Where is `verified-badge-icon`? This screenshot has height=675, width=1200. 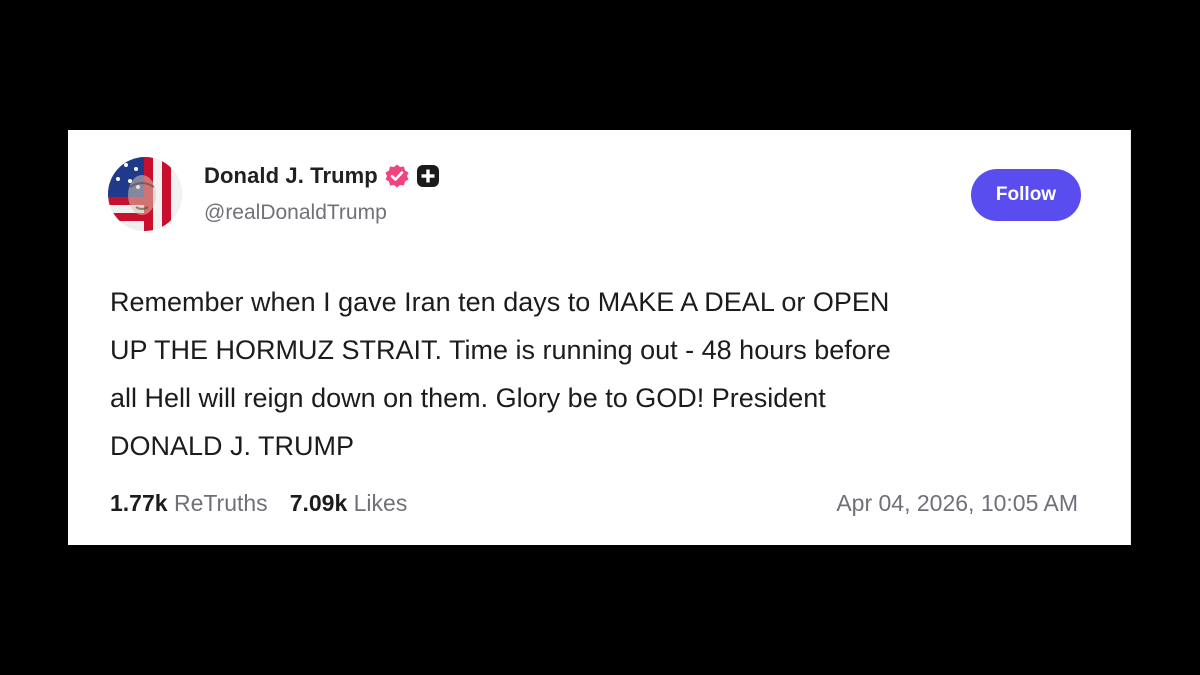
verified-badge-icon is located at coordinates (397, 176).